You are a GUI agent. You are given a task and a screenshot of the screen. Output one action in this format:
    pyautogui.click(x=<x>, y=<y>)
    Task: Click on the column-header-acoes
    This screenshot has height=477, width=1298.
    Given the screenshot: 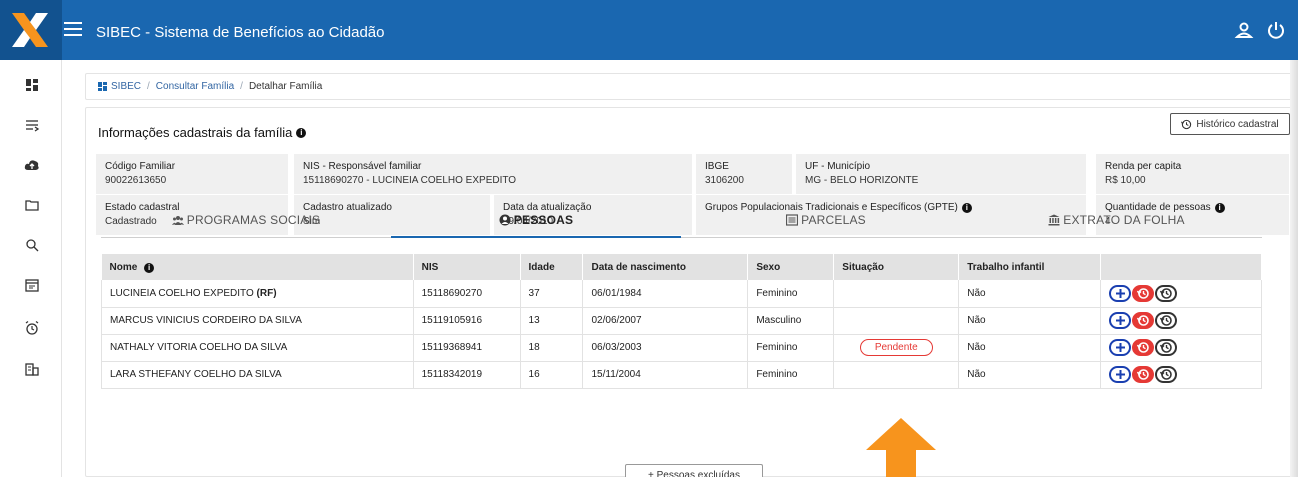 What is the action you would take?
    pyautogui.click(x=1181, y=267)
    